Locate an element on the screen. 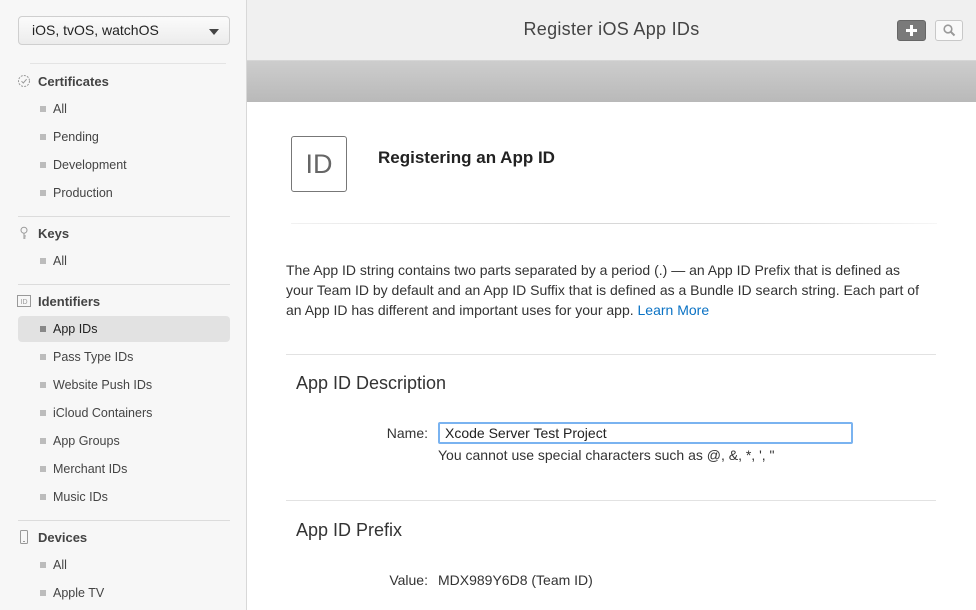  svg-text: ID is located at coordinates (24, 302).